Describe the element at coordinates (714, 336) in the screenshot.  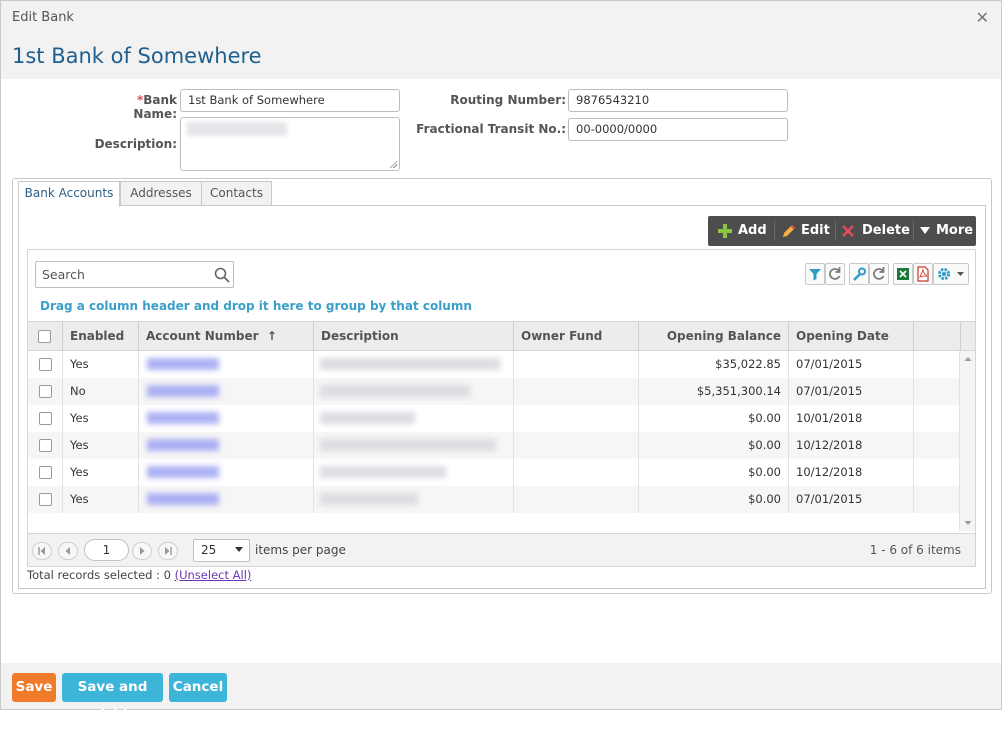
I see `column-header-opening-balance: Opening Balance` at that location.